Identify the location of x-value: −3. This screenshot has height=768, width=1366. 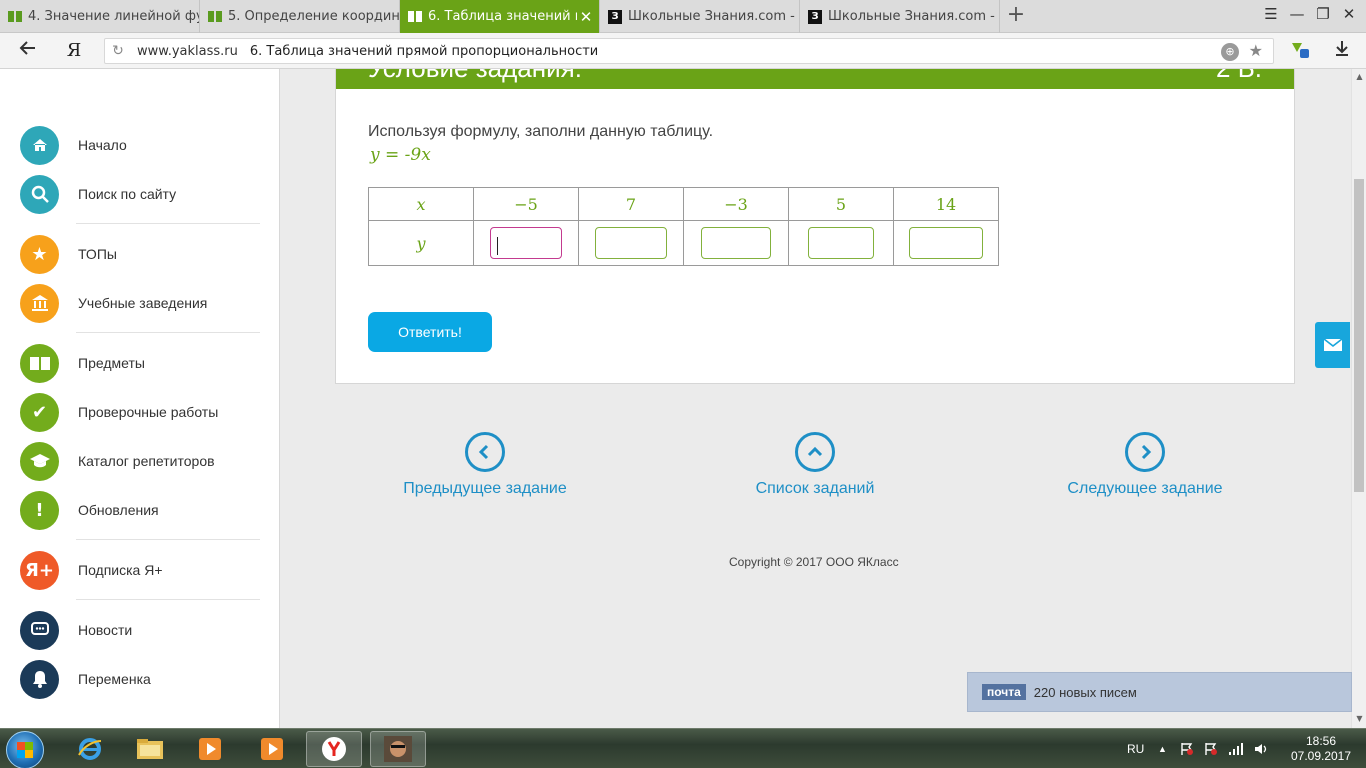
(736, 204).